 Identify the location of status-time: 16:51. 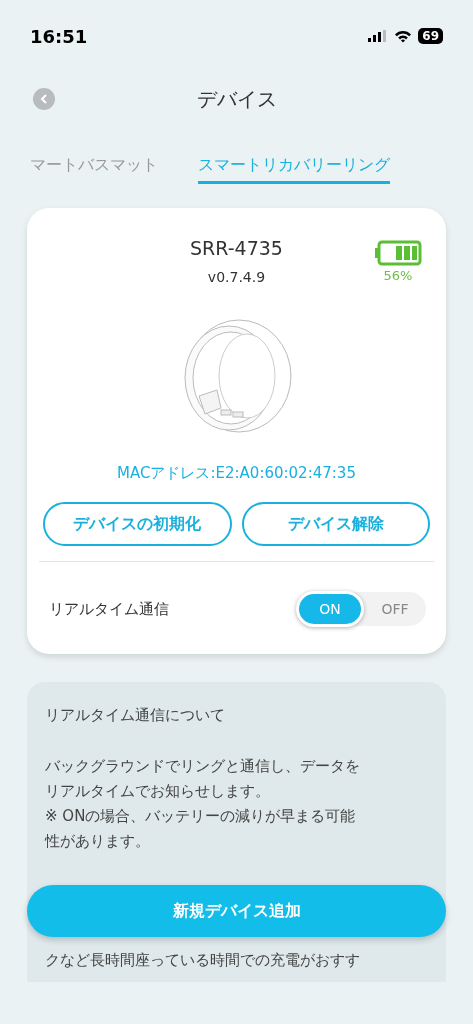
(59, 36).